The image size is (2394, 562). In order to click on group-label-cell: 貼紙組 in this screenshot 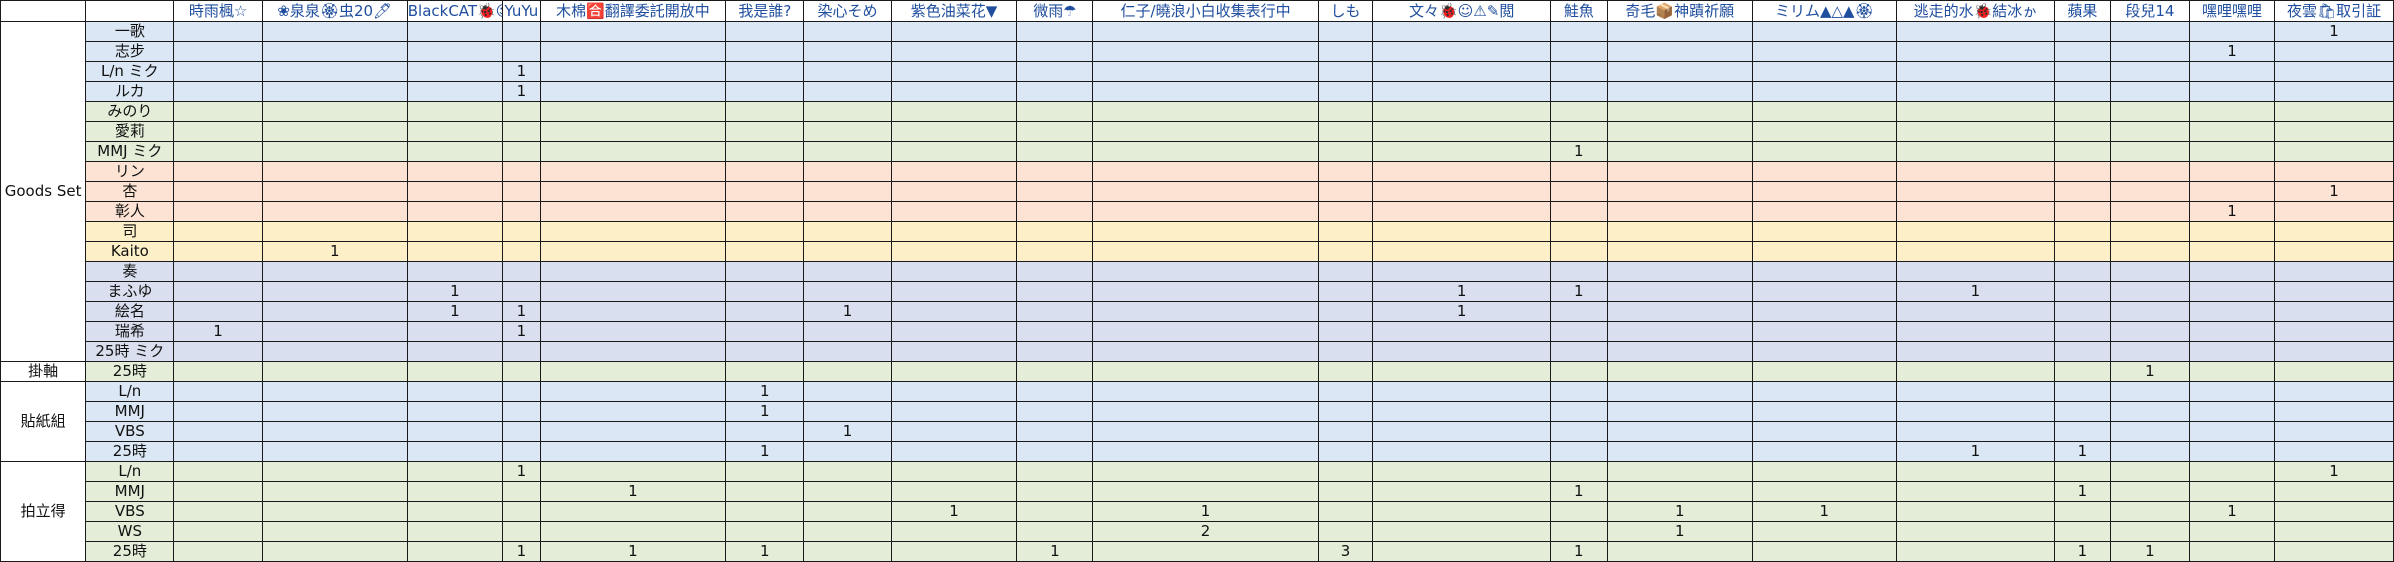, I will do `click(43, 421)`.